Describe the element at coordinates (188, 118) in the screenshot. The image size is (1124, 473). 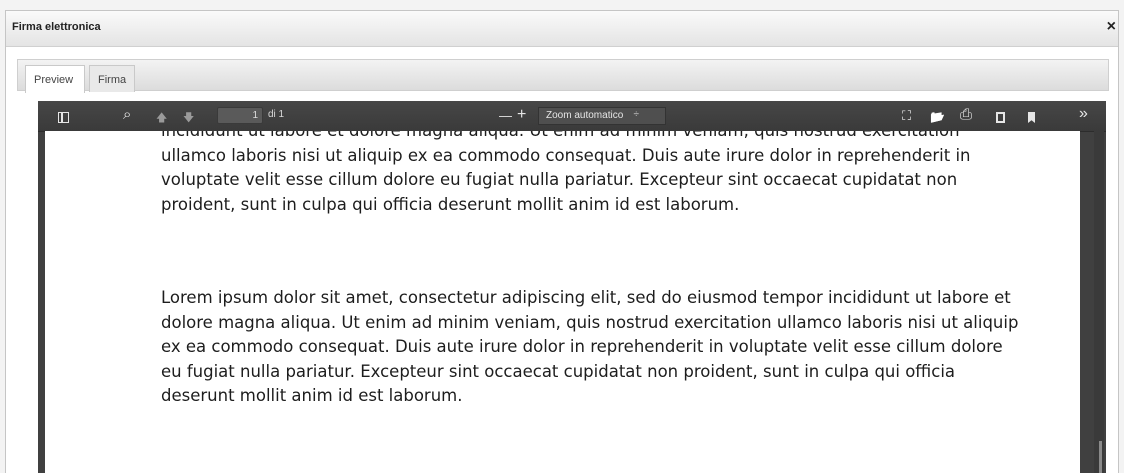
I see `next-page-icon: 🡇` at that location.